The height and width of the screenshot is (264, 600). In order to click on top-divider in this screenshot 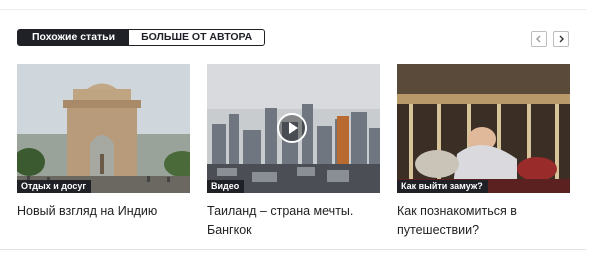, I will do `click(293, 9)`.